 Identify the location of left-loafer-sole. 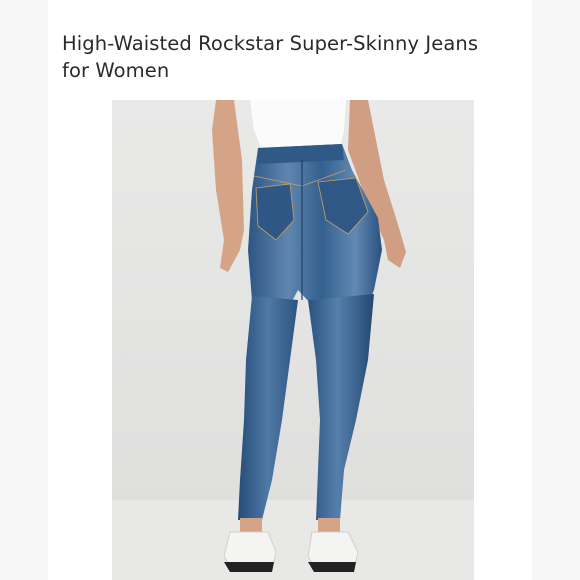
(249, 567).